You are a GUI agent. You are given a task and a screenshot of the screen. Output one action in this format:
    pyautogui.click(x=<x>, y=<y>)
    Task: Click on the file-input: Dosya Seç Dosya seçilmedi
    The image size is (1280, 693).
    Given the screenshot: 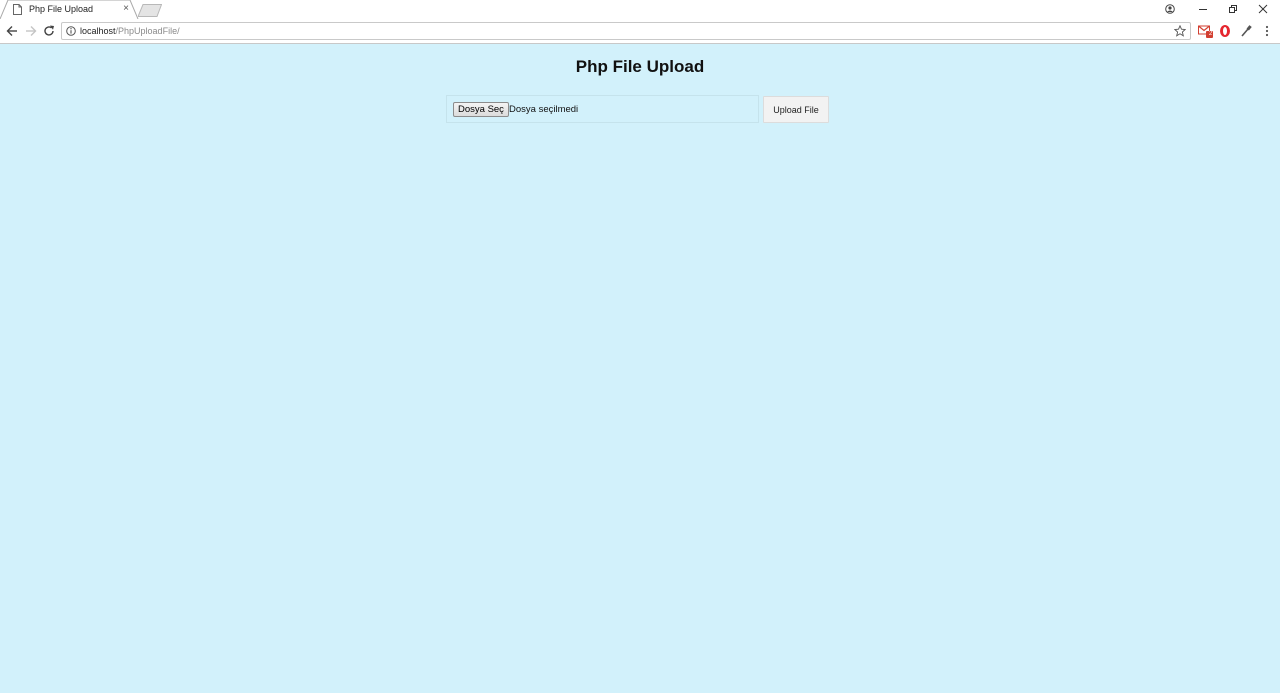 What is the action you would take?
    pyautogui.click(x=602, y=109)
    